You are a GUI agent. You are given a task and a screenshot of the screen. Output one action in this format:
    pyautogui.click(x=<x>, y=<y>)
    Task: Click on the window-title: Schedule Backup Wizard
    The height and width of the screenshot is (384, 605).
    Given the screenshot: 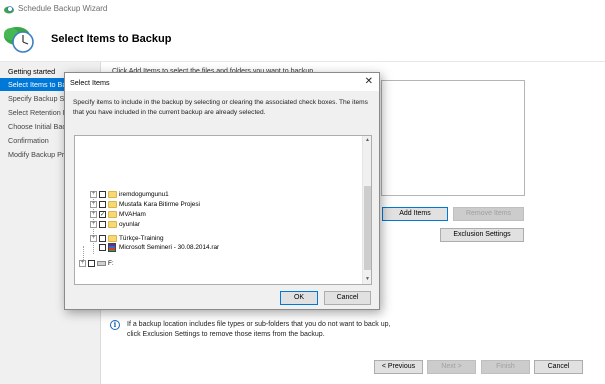 What is the action you would take?
    pyautogui.click(x=63, y=8)
    